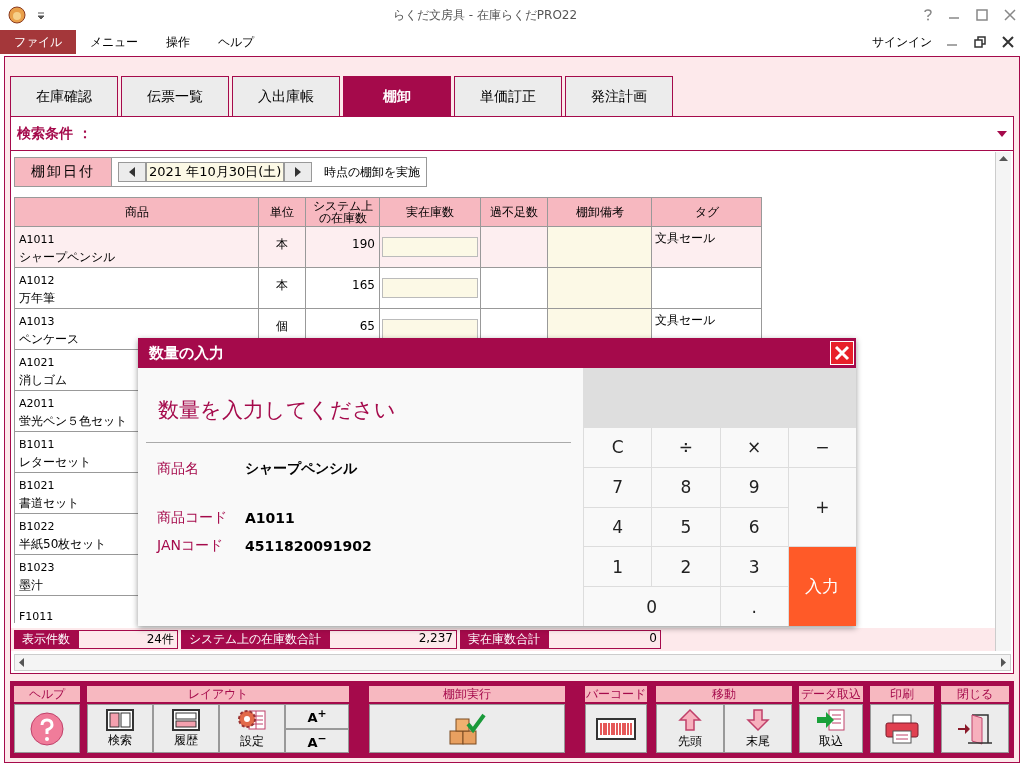 Image resolution: width=1024 pixels, height=768 pixels. What do you see at coordinates (1003, 402) in the screenshot?
I see `vertical-scrollbar` at bounding box center [1003, 402].